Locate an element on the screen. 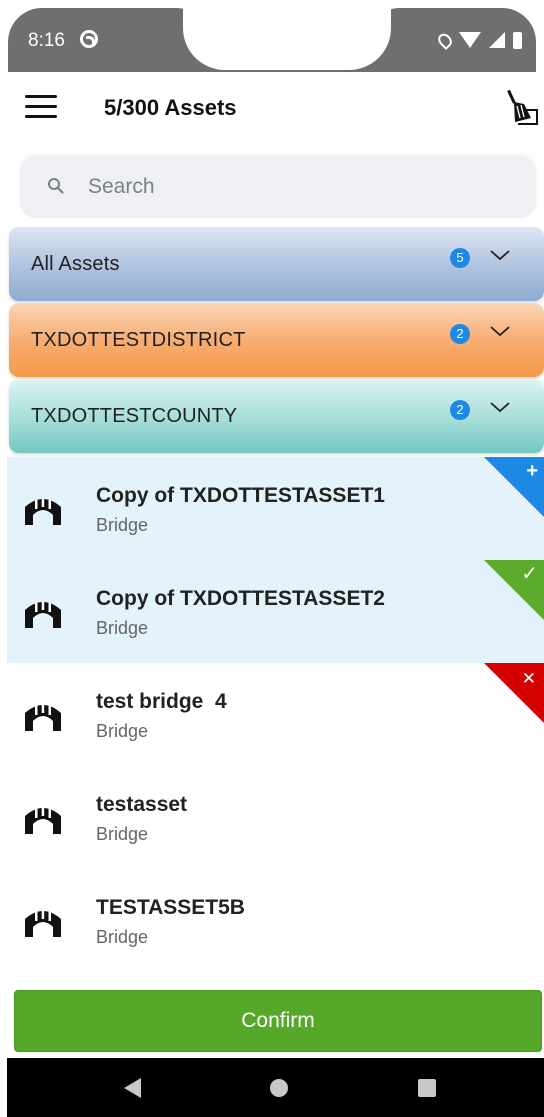 Image resolution: width=544 pixels, height=1117 pixels. asset-name: testasset is located at coordinates (142, 804).